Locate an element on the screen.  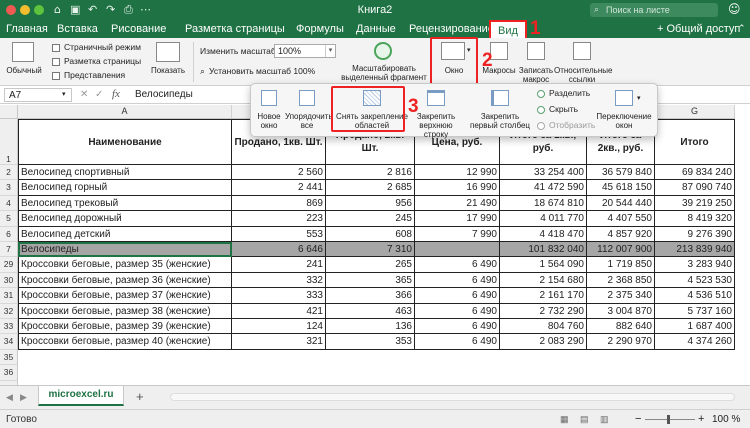
table-cell: 16 990 is located at coordinates (457, 188).